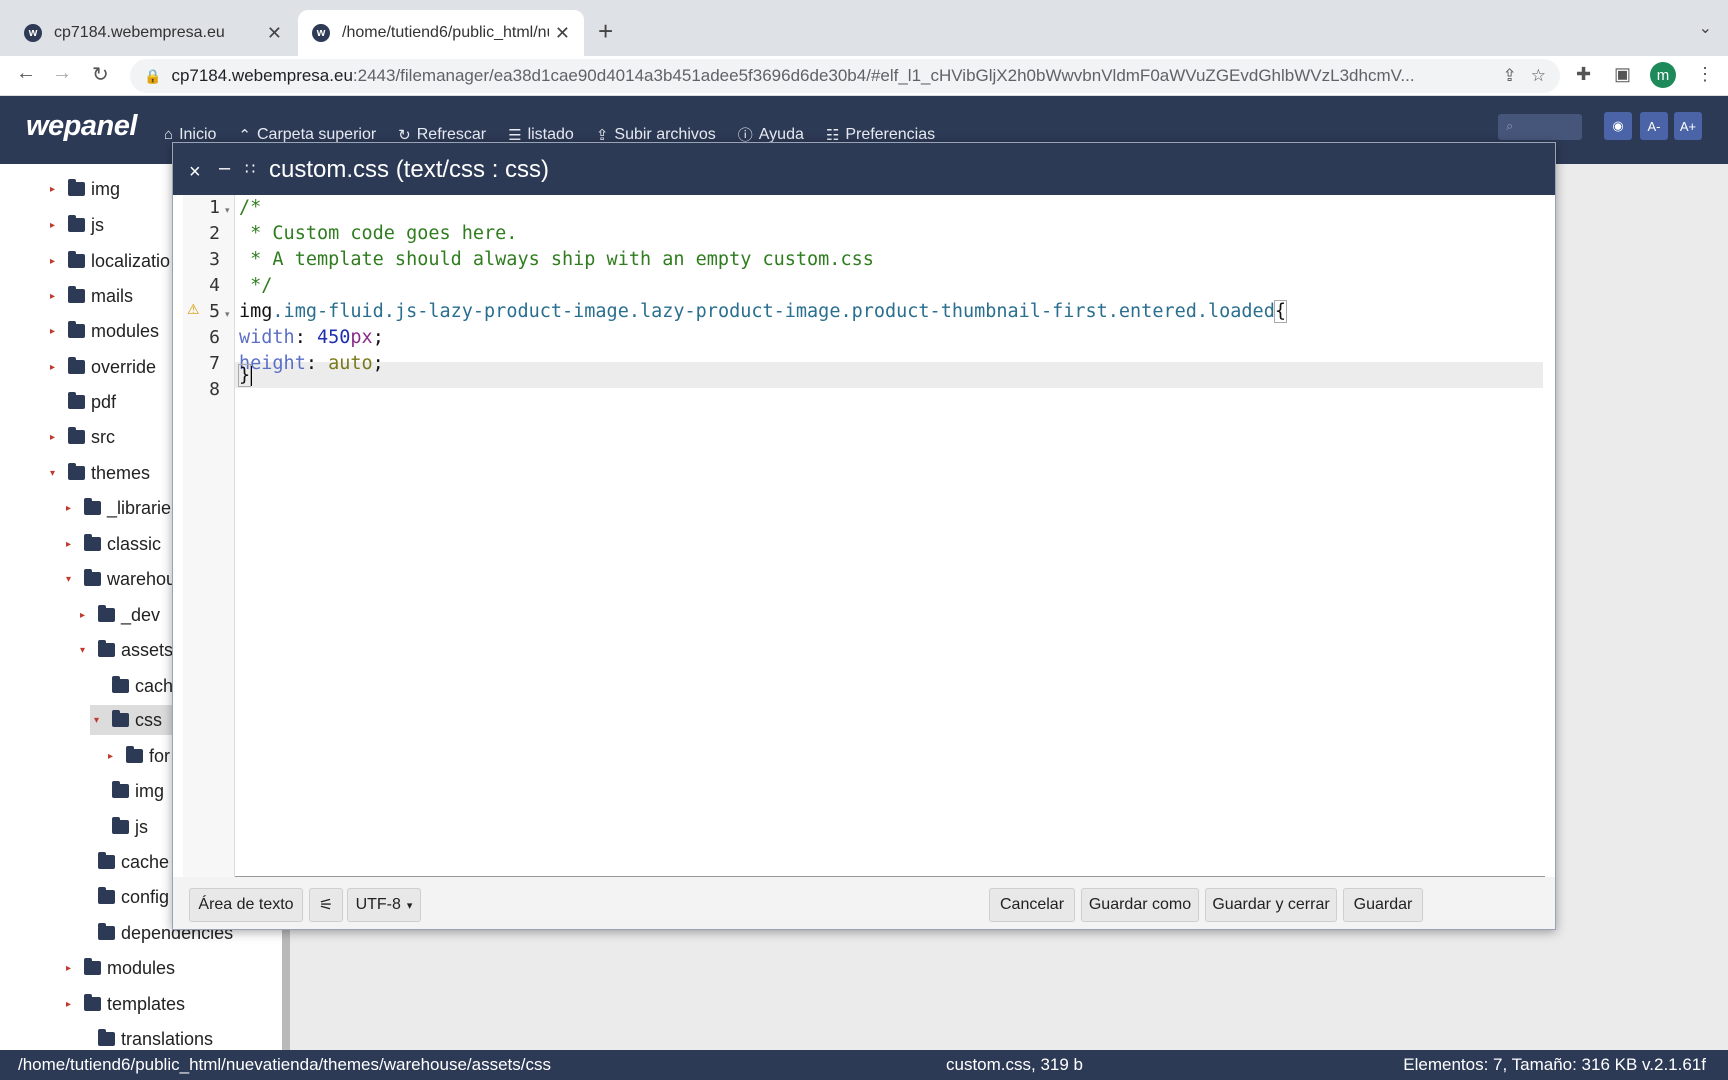 This screenshot has width=1728, height=1080. Describe the element at coordinates (1510, 76) in the screenshot. I see `share-icon: ⇪` at that location.